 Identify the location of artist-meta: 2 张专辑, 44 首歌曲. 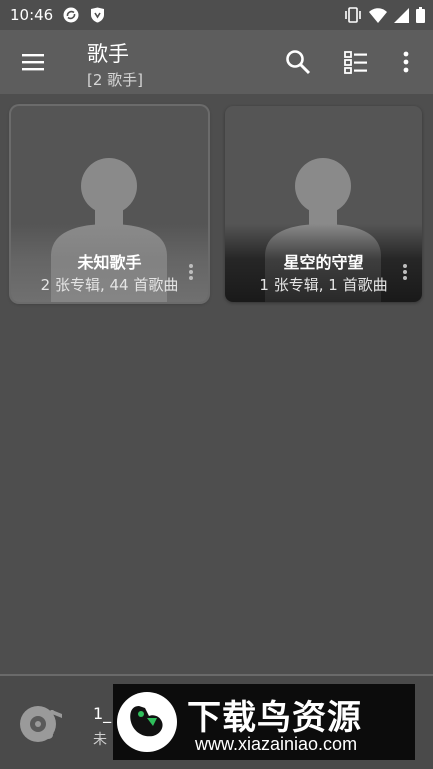
(109, 285).